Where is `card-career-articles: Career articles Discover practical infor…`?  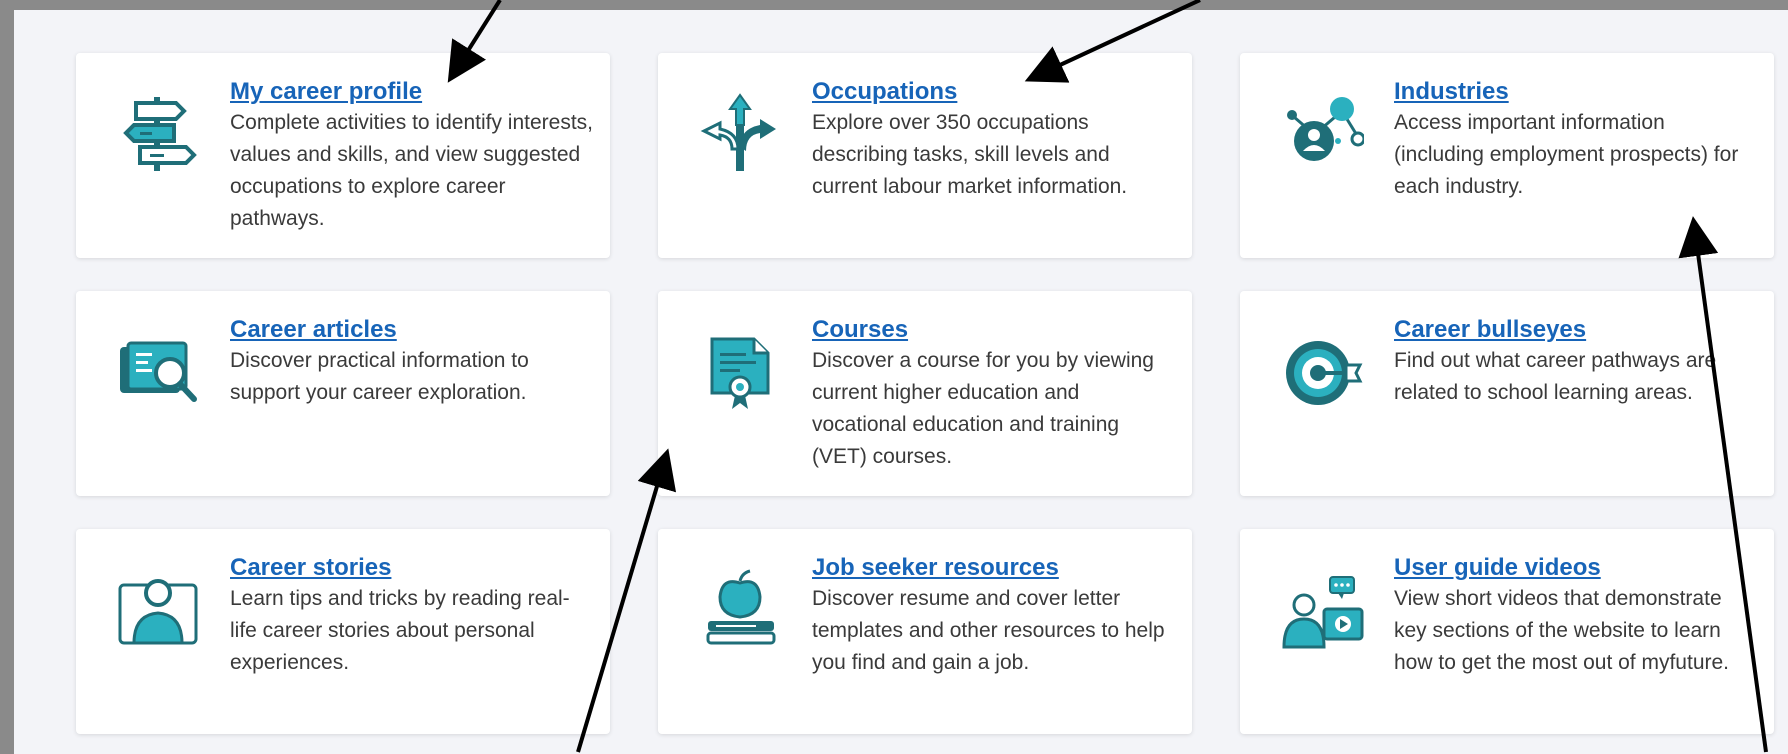 card-career-articles: Career articles Discover practical infor… is located at coordinates (343, 393).